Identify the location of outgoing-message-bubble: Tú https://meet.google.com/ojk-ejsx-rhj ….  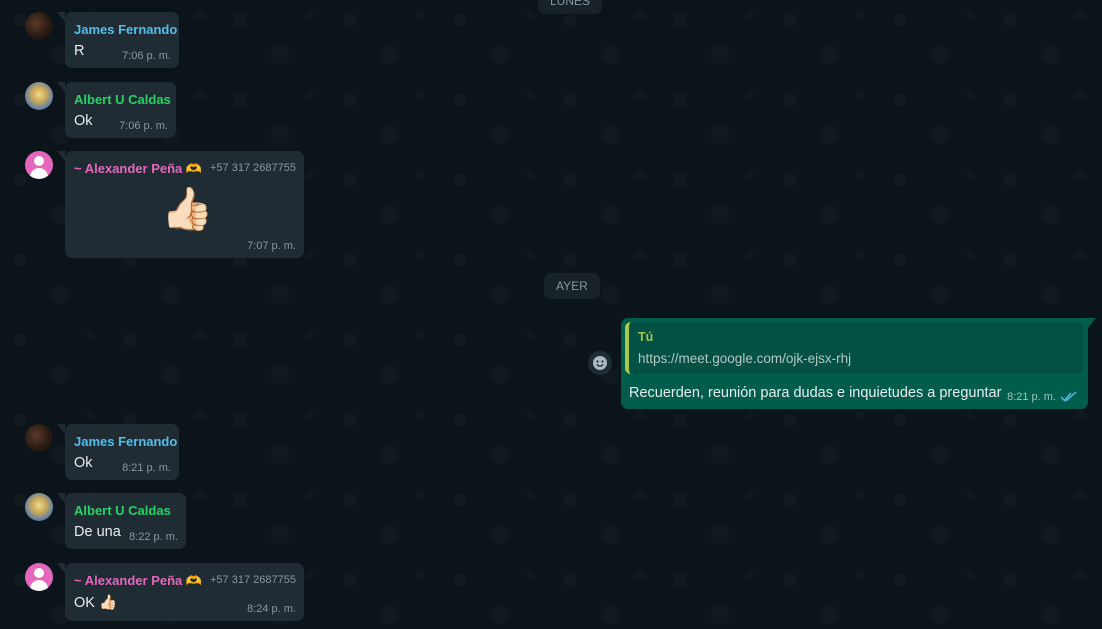
(858, 363).